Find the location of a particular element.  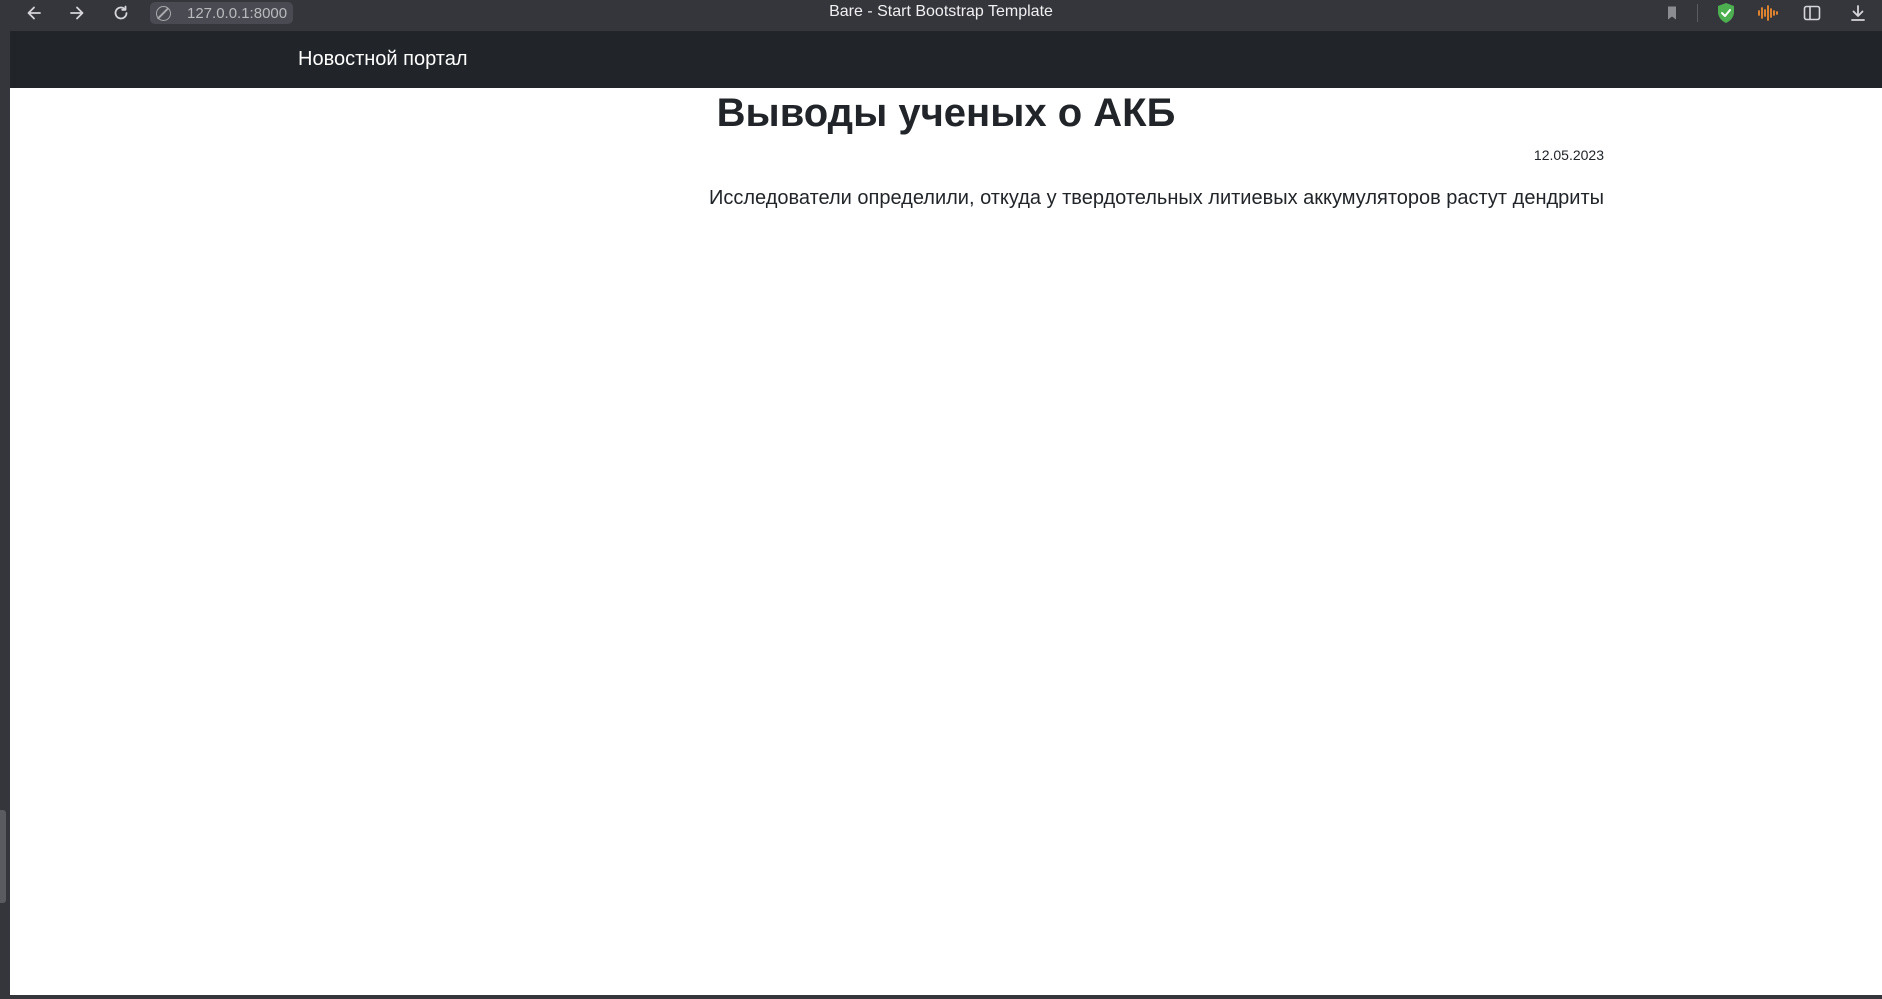

bookmark-icon is located at coordinates (1672, 15).